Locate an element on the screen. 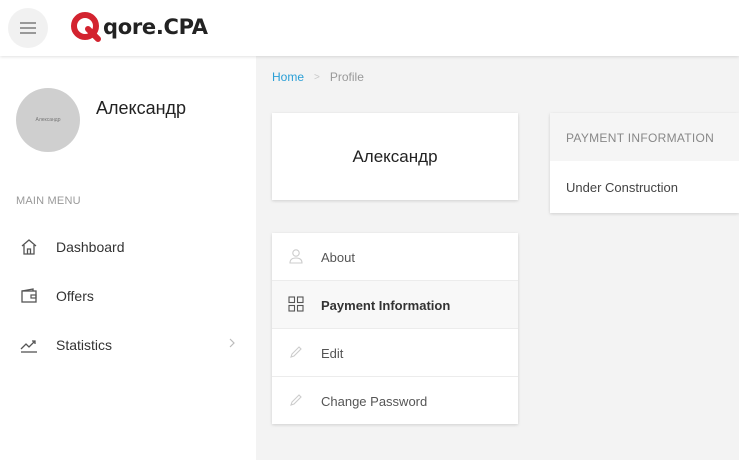 The width and height of the screenshot is (739, 460). profile-menu-label: Edit is located at coordinates (332, 353).